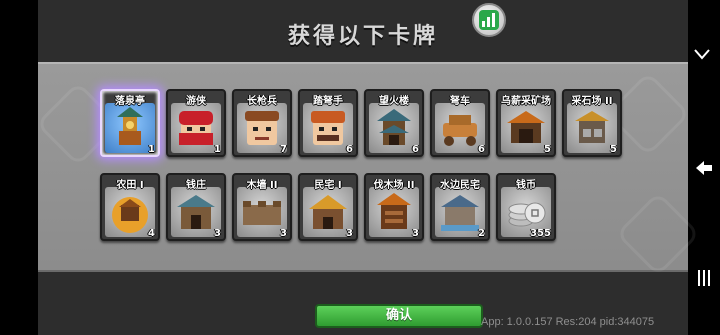 The width and height of the screenshot is (720, 335). I want to click on card-changqiangbing: 长枪兵 7, so click(262, 123).